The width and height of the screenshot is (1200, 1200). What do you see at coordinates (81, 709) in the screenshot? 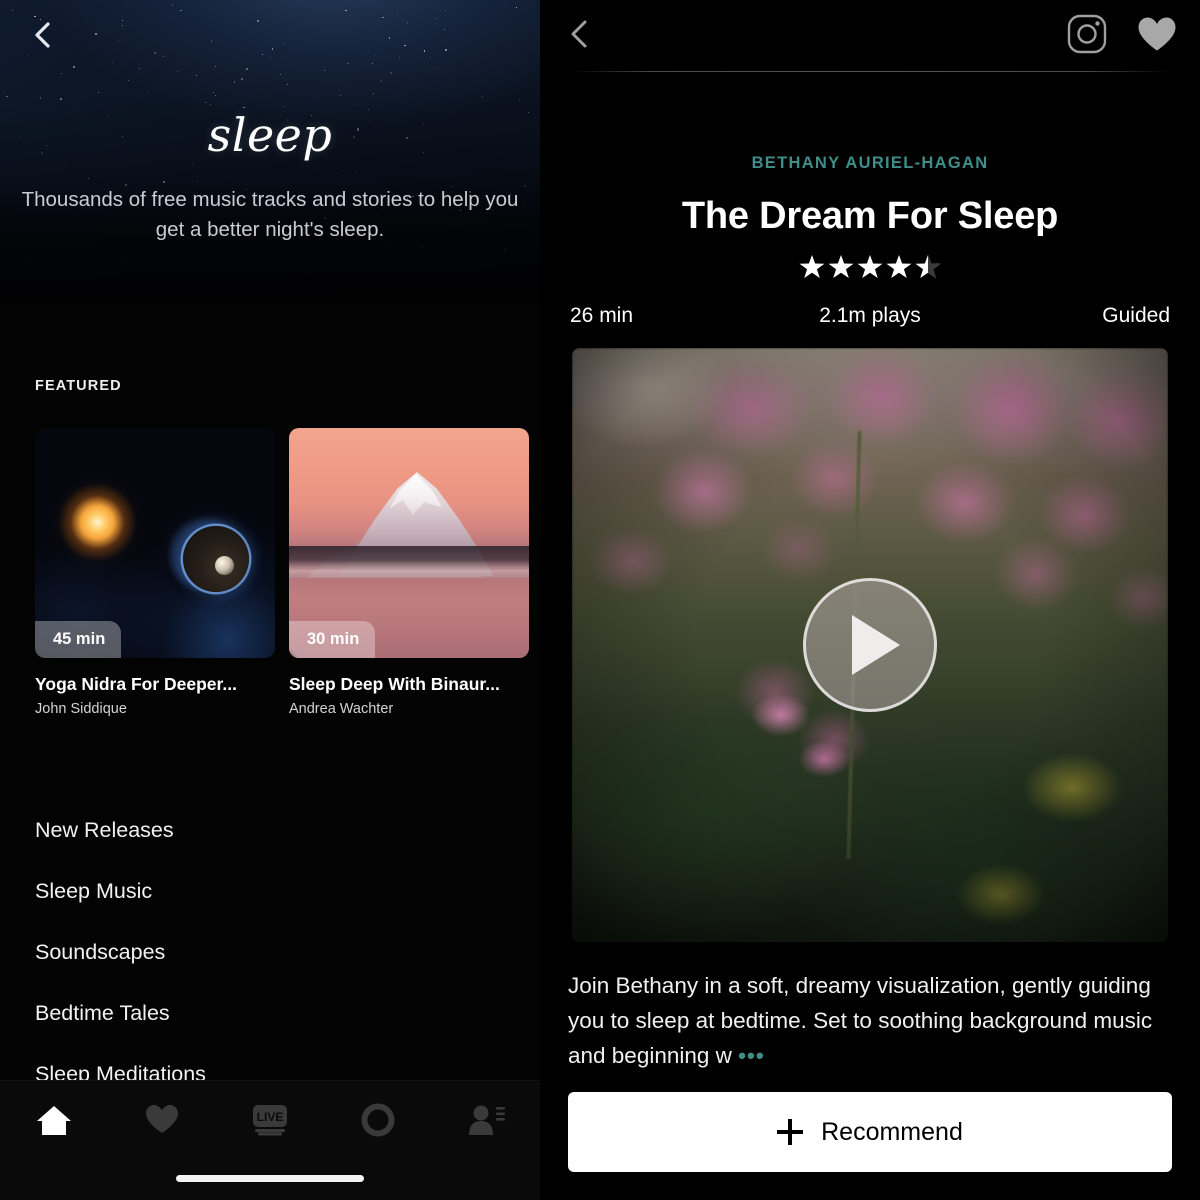
I see `card-author: John Siddique` at bounding box center [81, 709].